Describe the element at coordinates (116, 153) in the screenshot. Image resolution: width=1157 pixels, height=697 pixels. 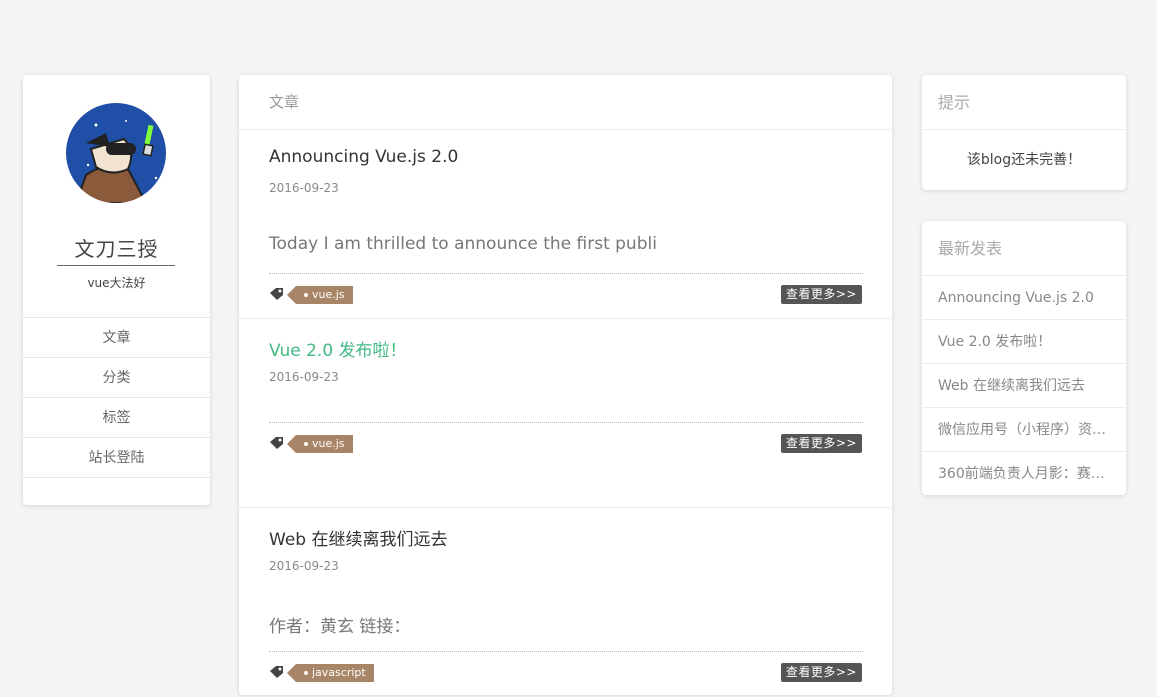
I see `avatar` at that location.